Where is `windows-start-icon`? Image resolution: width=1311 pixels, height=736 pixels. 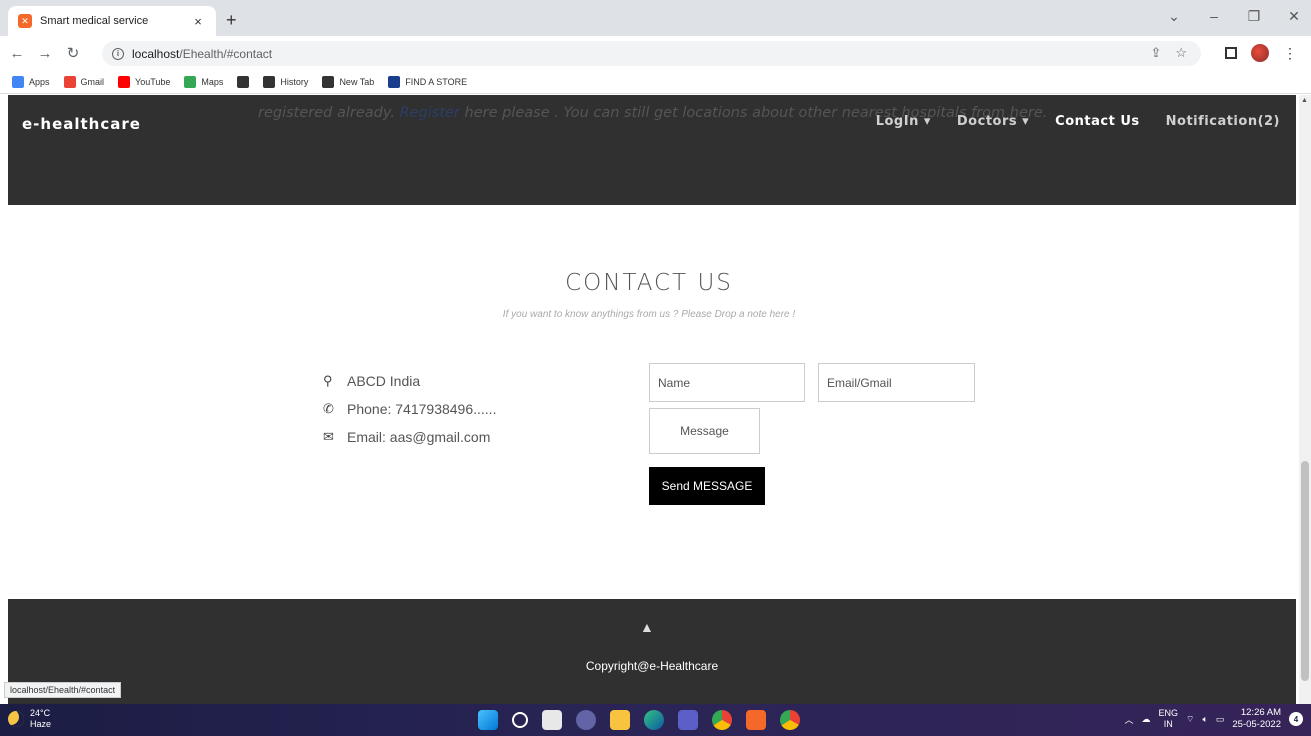
windows-start-icon is located at coordinates (488, 720).